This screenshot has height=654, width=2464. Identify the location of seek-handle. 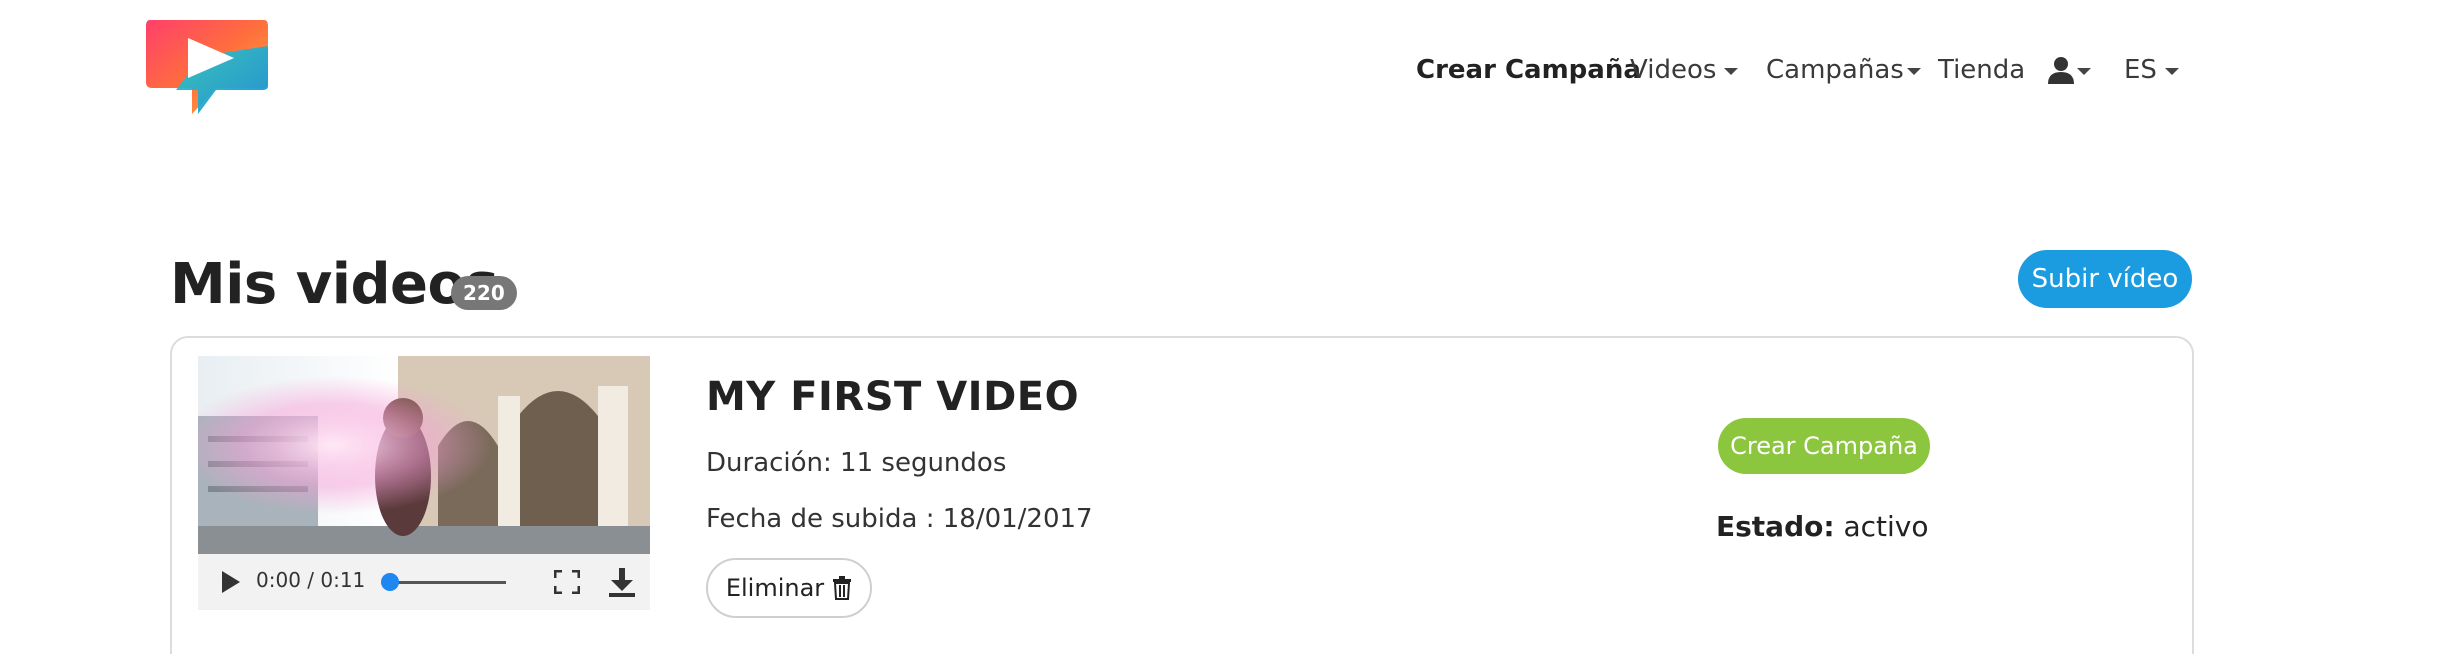
(390, 582).